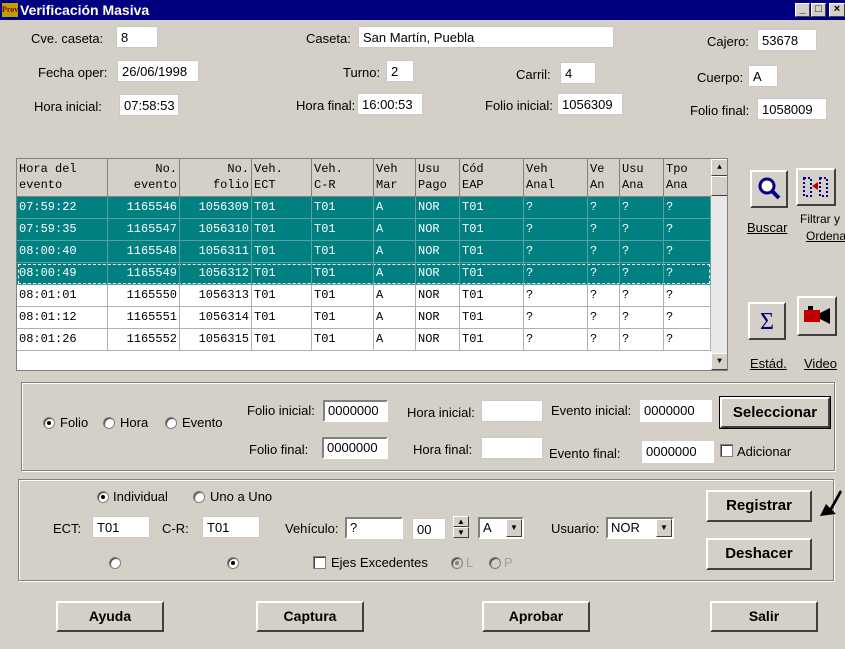 The image size is (845, 649). Describe the element at coordinates (140, 496) in the screenshot. I see `radio-individual-label: Individual` at that location.